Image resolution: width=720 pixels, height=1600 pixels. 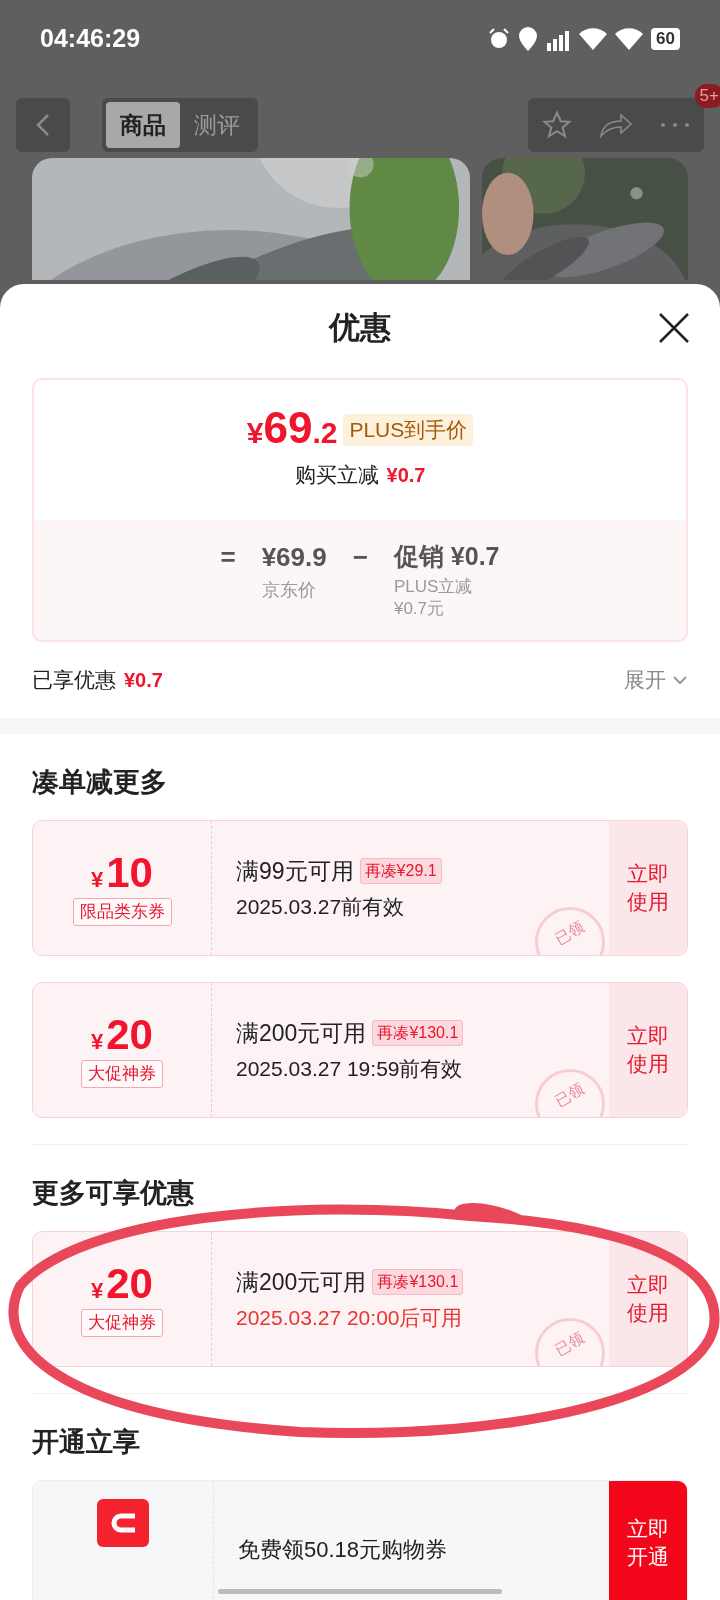 I want to click on back-icon, so click(x=43, y=125).